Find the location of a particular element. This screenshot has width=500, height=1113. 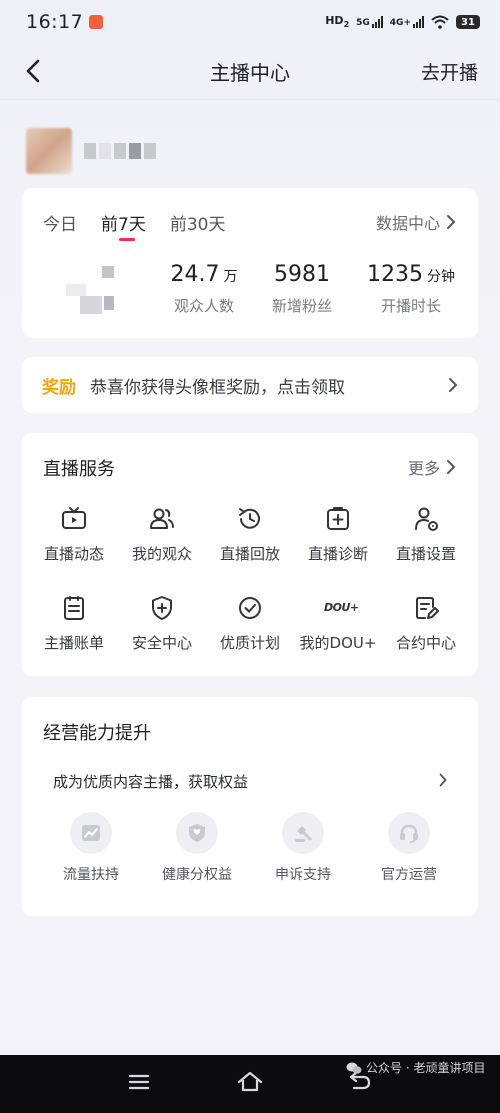

data-center-link: 数据中心 is located at coordinates (416, 222).